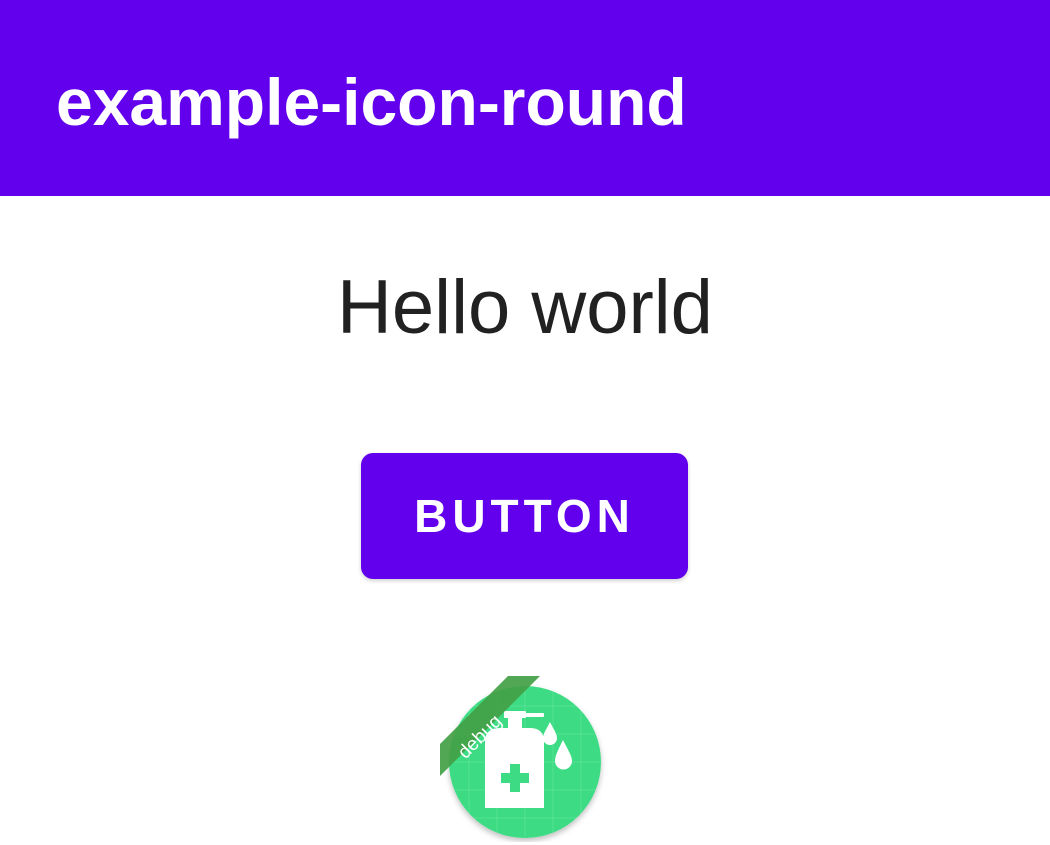 This screenshot has width=1050, height=845. I want to click on app-title: example-icon-round, so click(371, 102).